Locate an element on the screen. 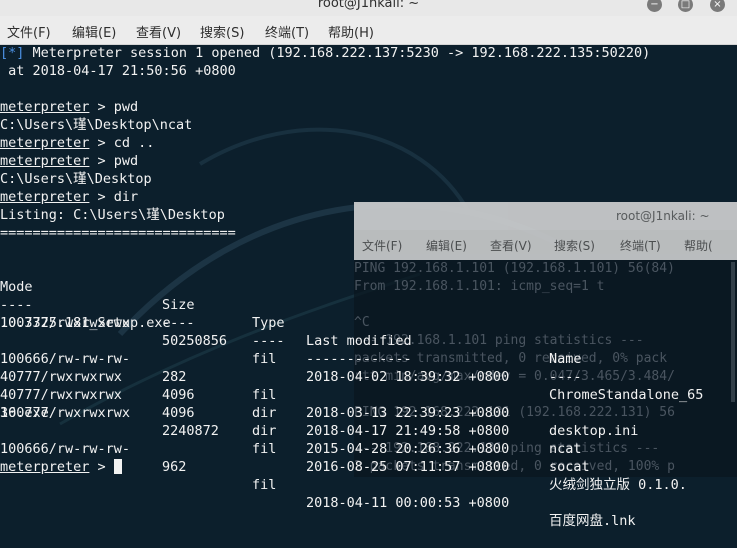  title-bar: root@J1nkali: ~ − □ × is located at coordinates (368, 8).